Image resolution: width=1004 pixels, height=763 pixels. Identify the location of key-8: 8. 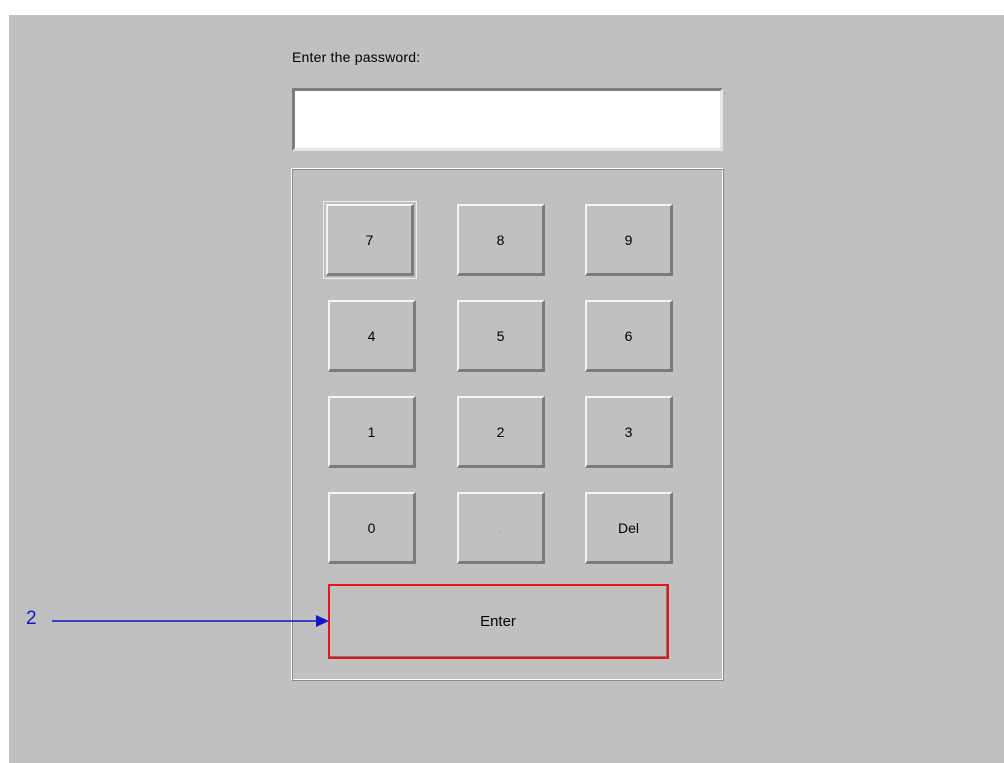
(501, 240).